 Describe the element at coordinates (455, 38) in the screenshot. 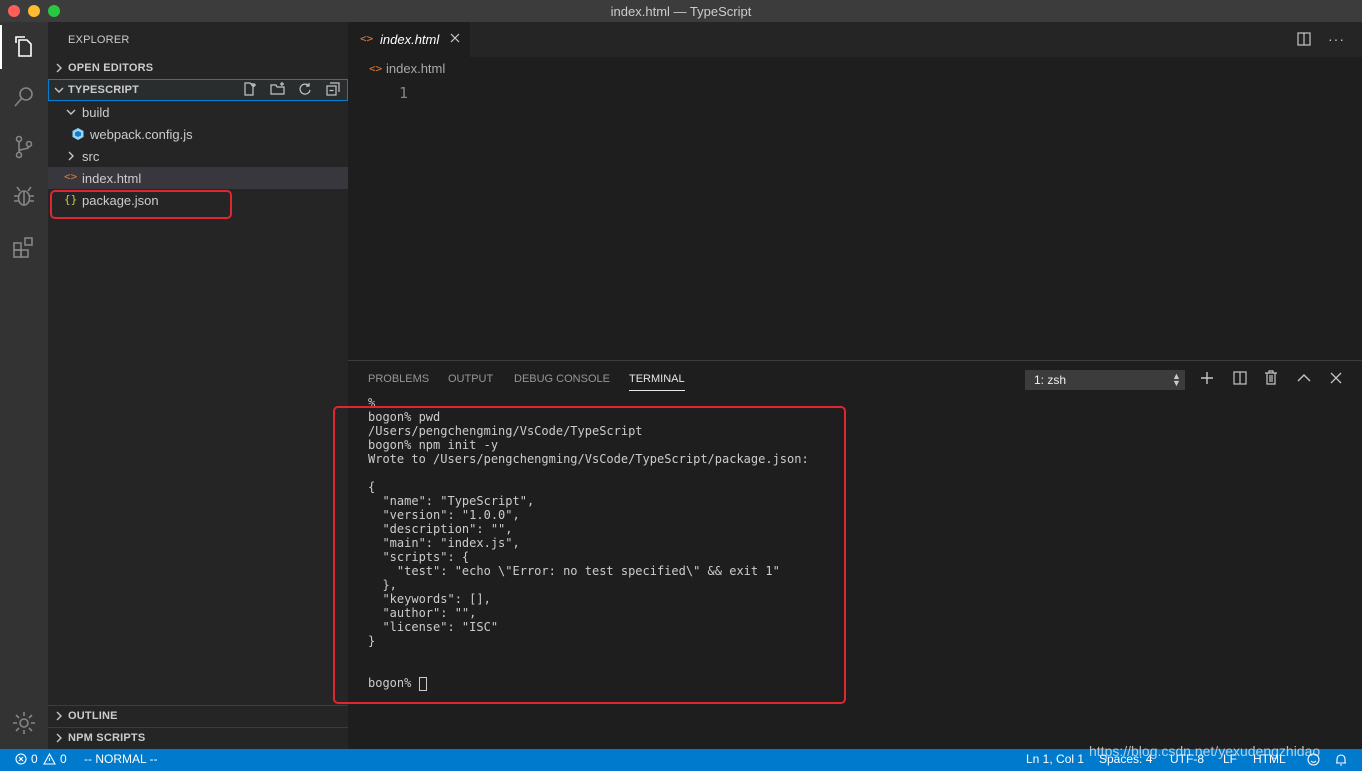

I see `close-icon` at that location.